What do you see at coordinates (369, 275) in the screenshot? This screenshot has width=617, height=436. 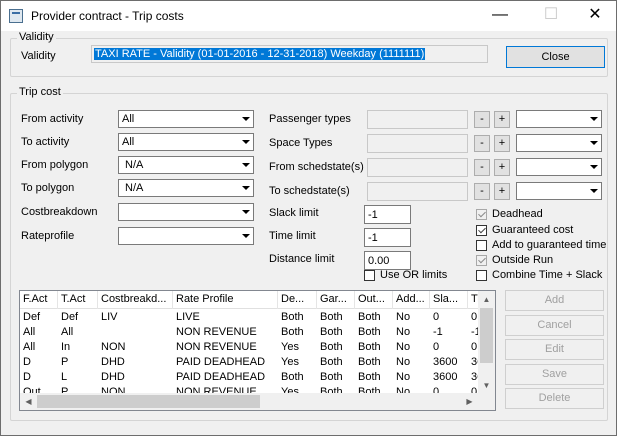 I see `use-or-limits-box` at bounding box center [369, 275].